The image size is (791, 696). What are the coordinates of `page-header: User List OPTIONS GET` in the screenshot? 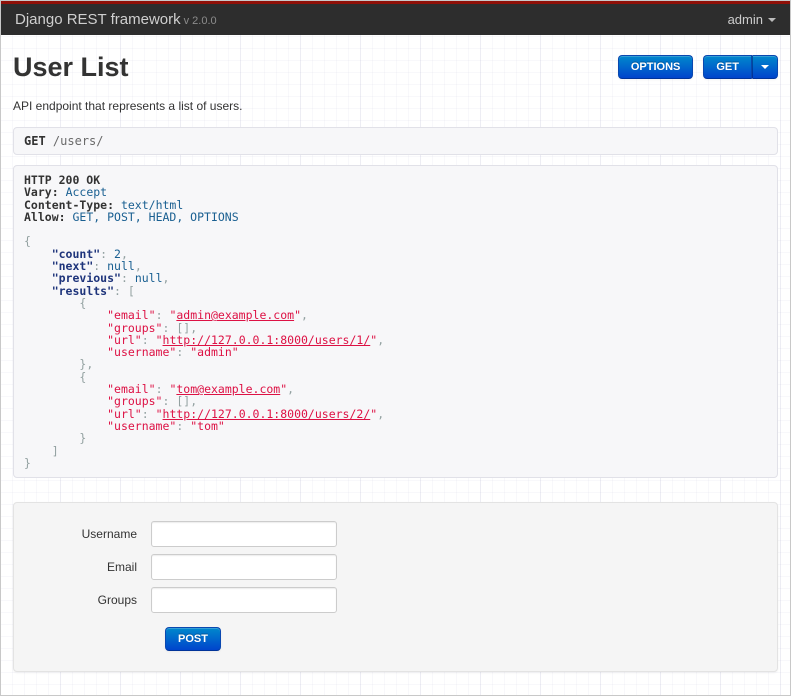 It's located at (395, 59).